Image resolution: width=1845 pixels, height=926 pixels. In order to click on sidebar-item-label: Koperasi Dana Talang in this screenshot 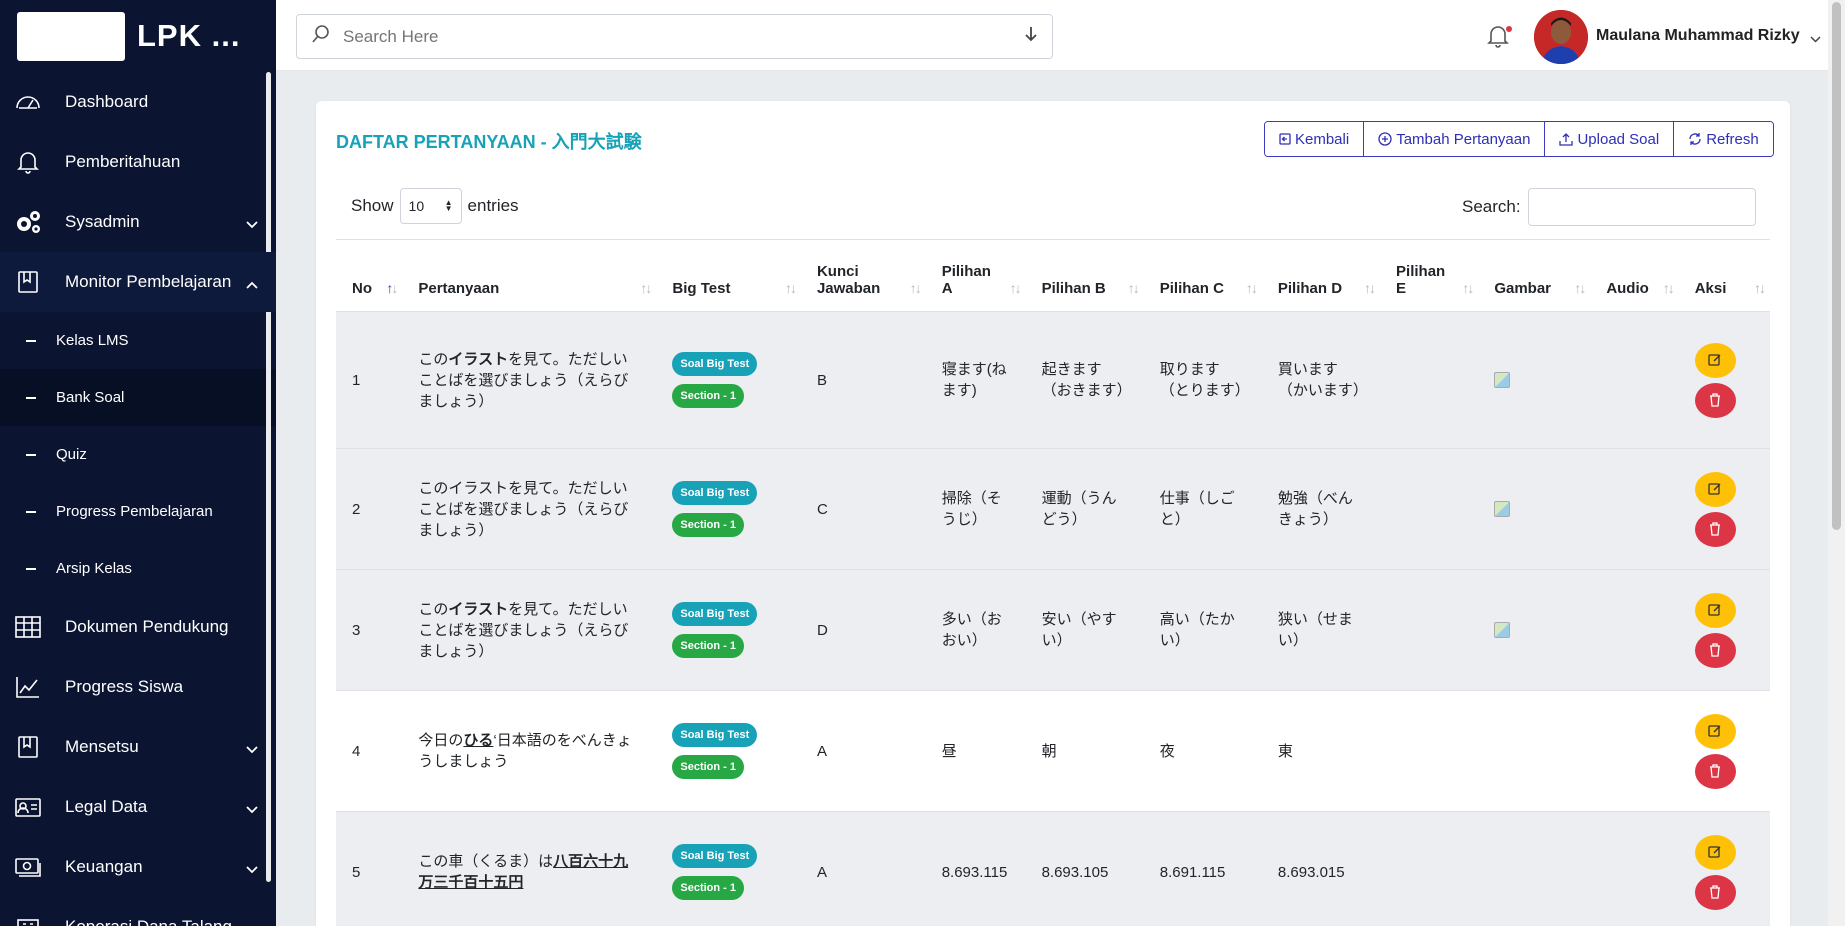, I will do `click(148, 921)`.